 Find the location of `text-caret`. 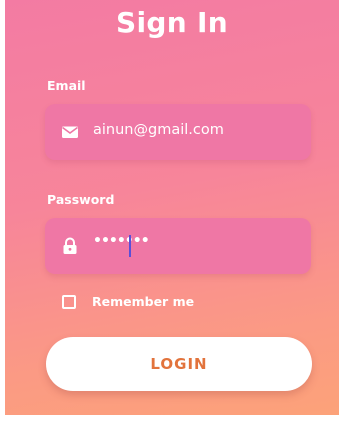

text-caret is located at coordinates (130, 246).